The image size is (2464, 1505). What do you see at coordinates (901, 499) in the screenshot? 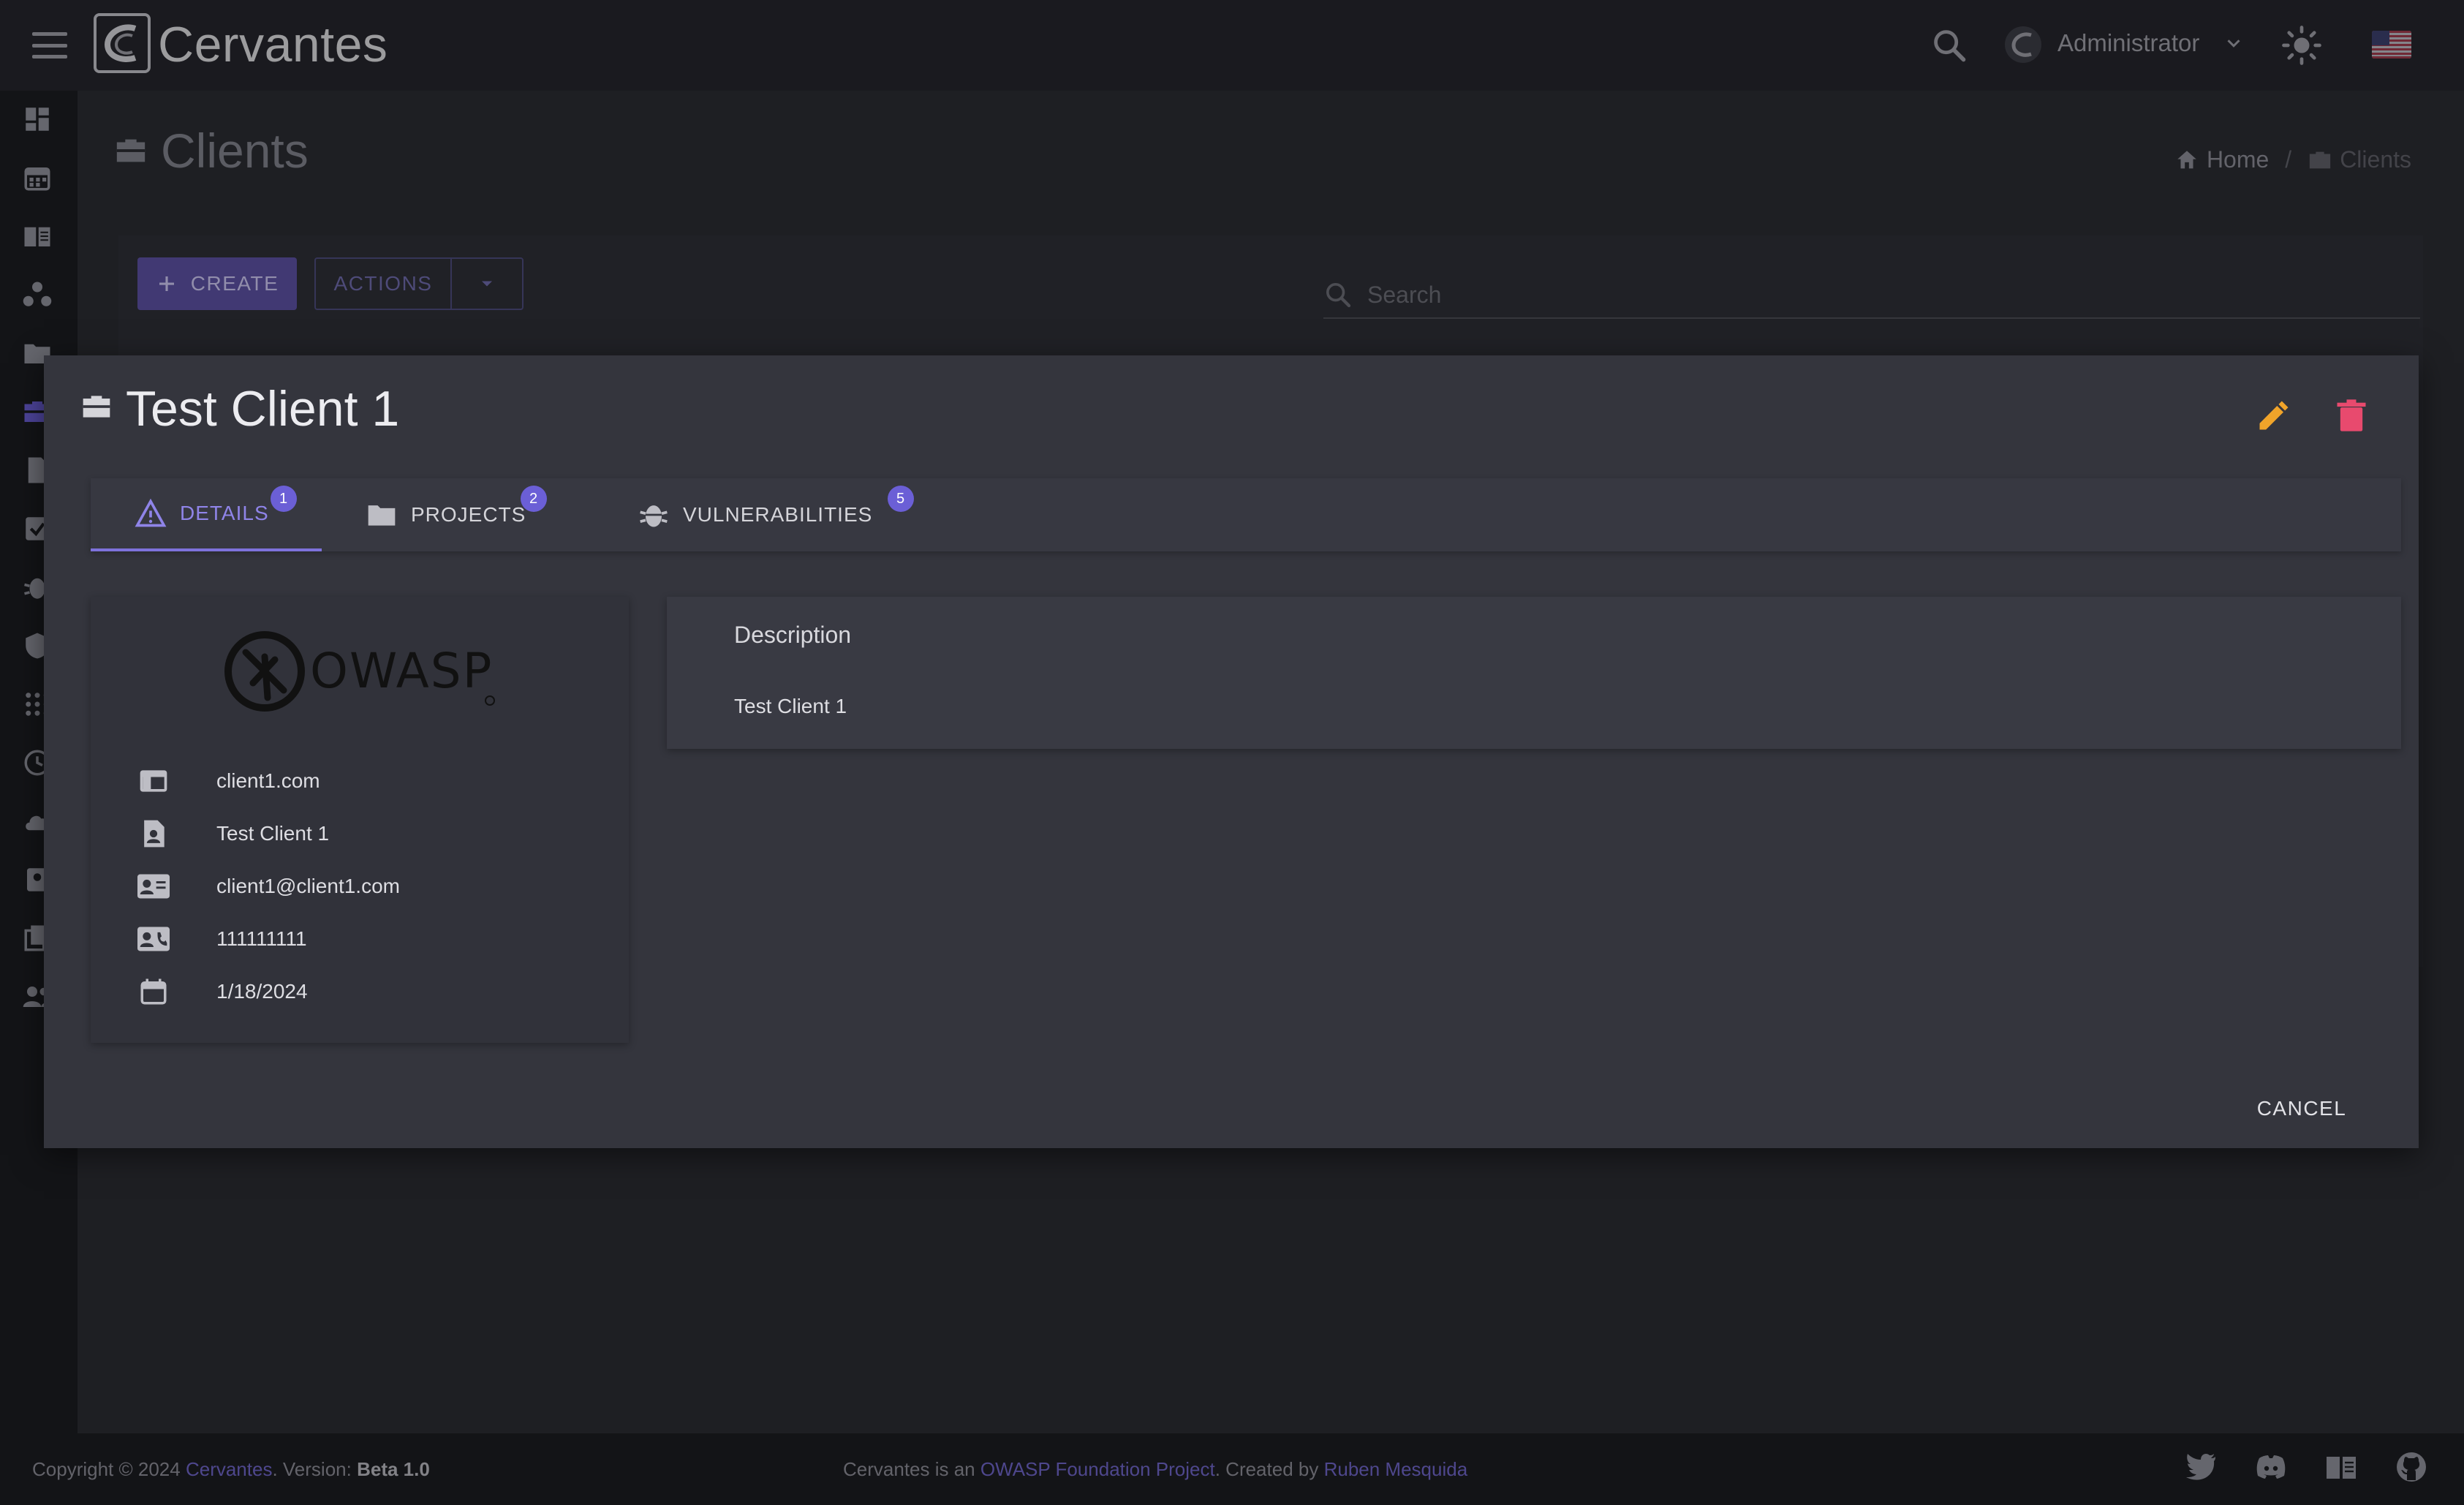
I see `tab-vulnerabilities-badge: 5` at bounding box center [901, 499].